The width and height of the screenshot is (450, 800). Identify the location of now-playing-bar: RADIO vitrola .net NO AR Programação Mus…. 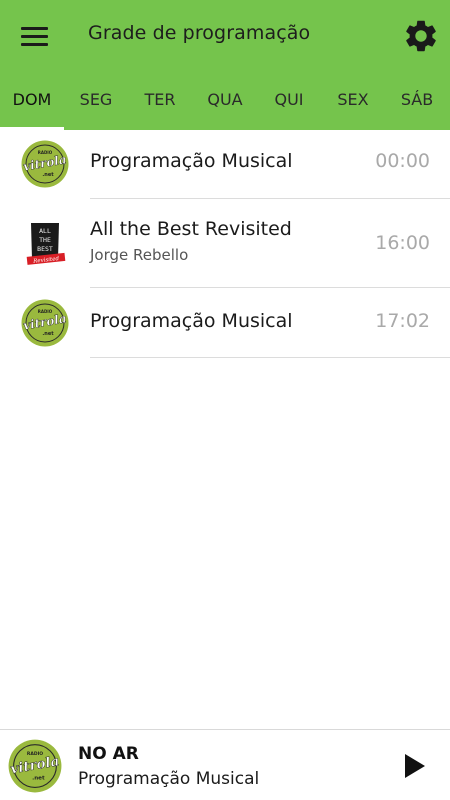
(225, 764).